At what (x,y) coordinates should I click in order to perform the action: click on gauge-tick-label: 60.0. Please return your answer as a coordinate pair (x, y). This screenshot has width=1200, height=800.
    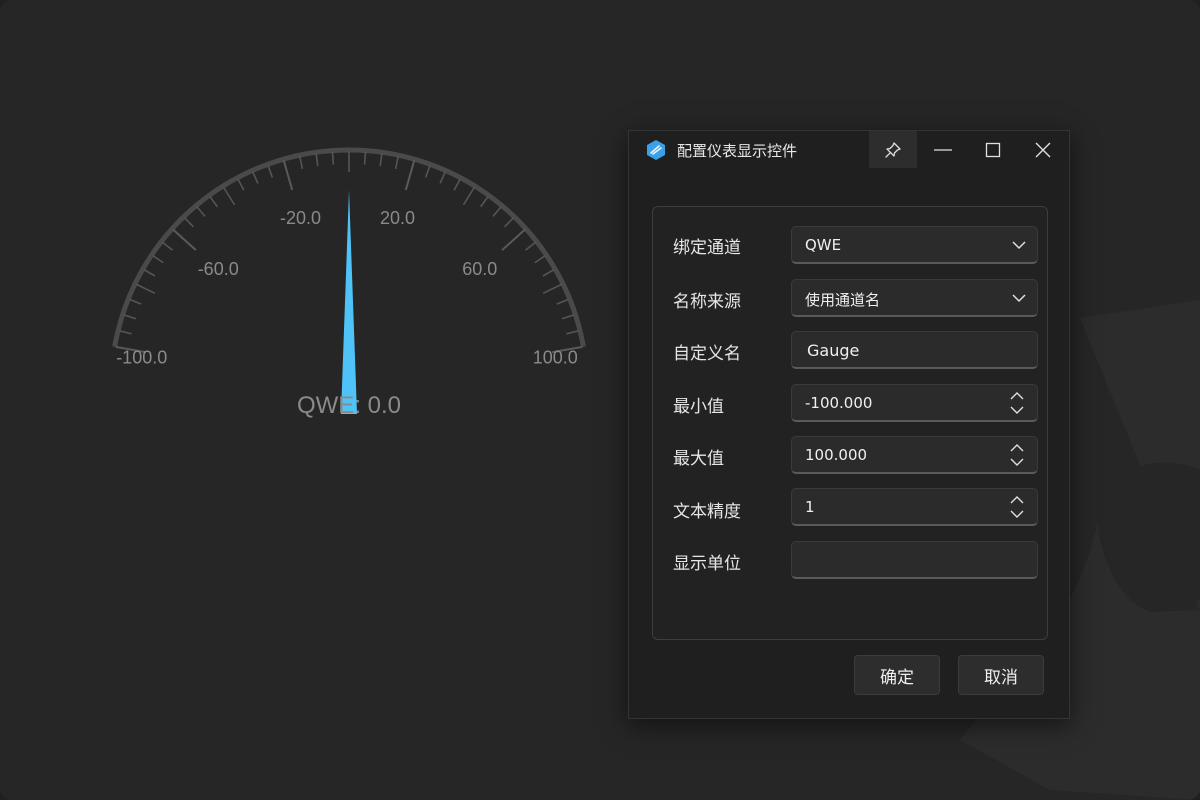
    Looking at the image, I should click on (479, 269).